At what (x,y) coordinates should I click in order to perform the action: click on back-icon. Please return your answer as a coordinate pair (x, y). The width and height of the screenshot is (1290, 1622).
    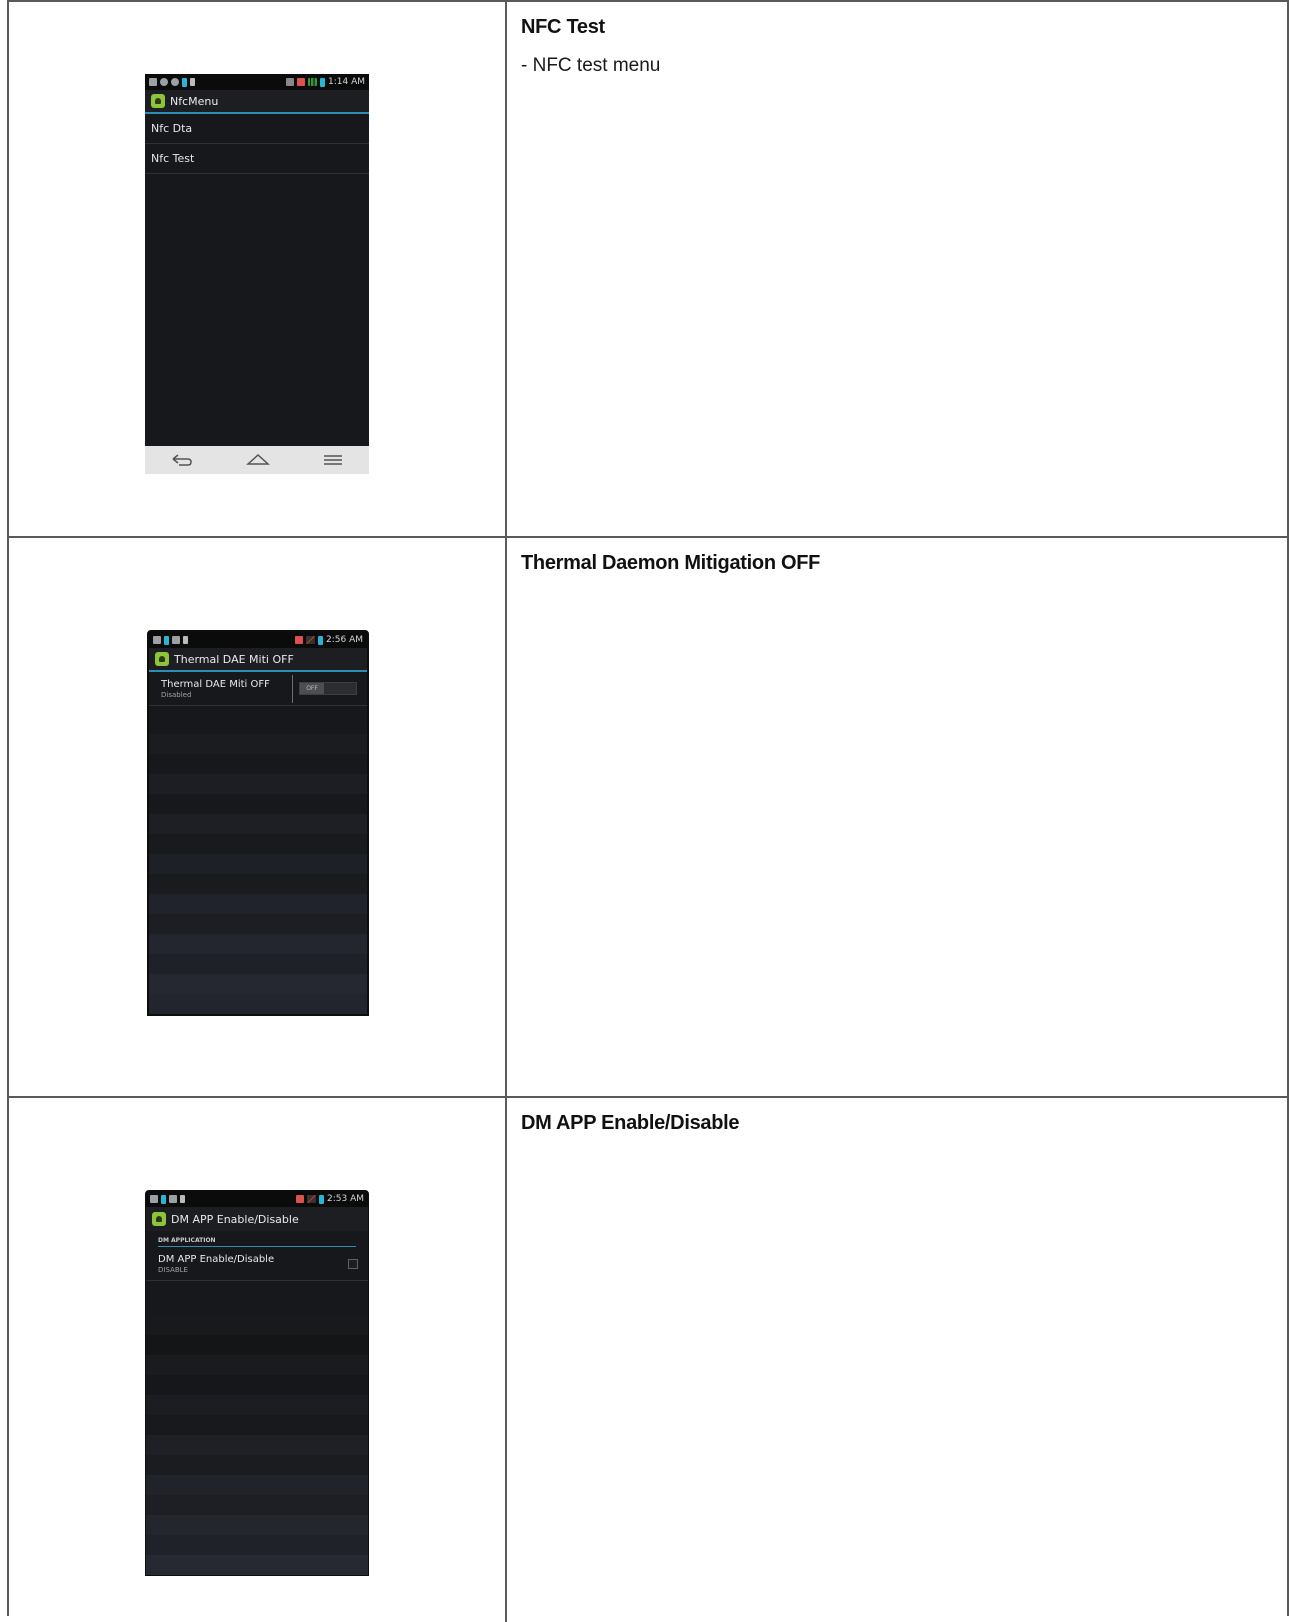
    Looking at the image, I should click on (182, 460).